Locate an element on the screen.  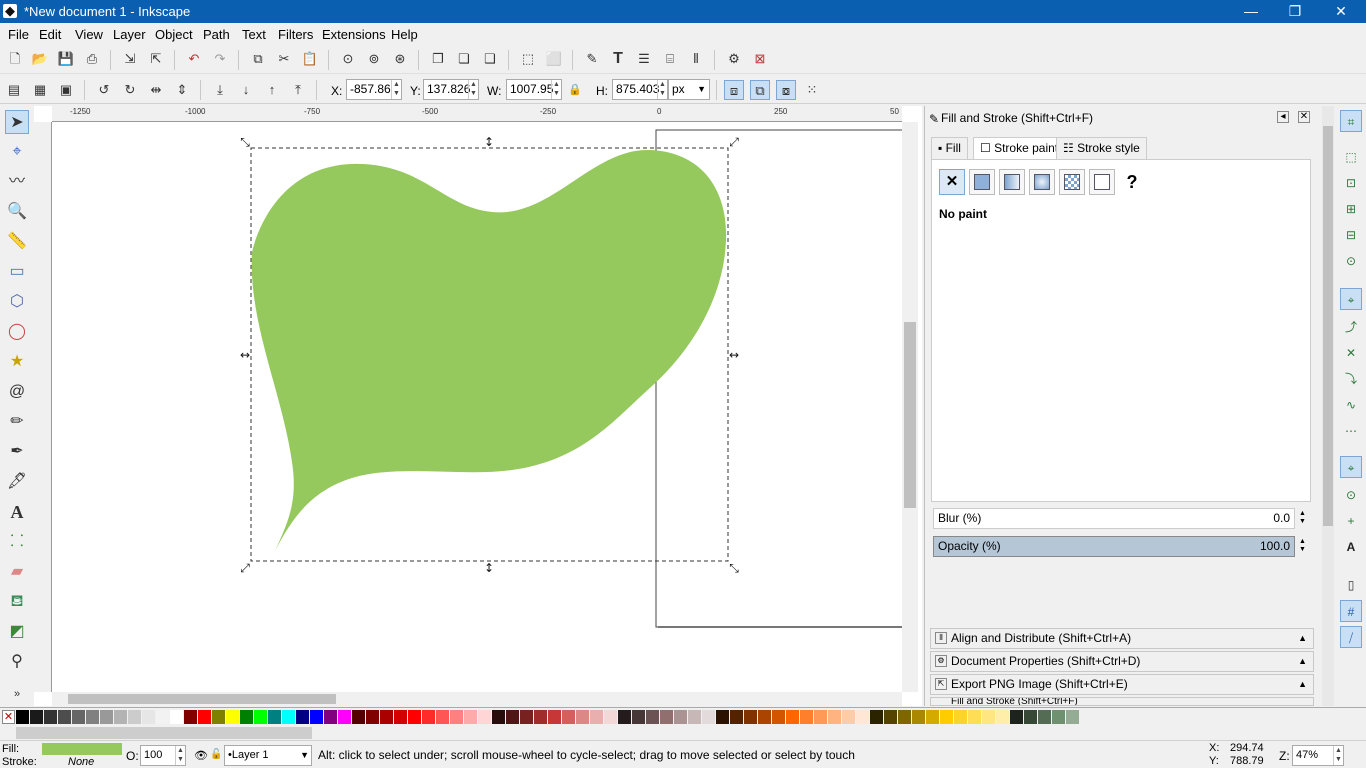
scale-corners-icon: ⧉ is located at coordinates (760, 90).